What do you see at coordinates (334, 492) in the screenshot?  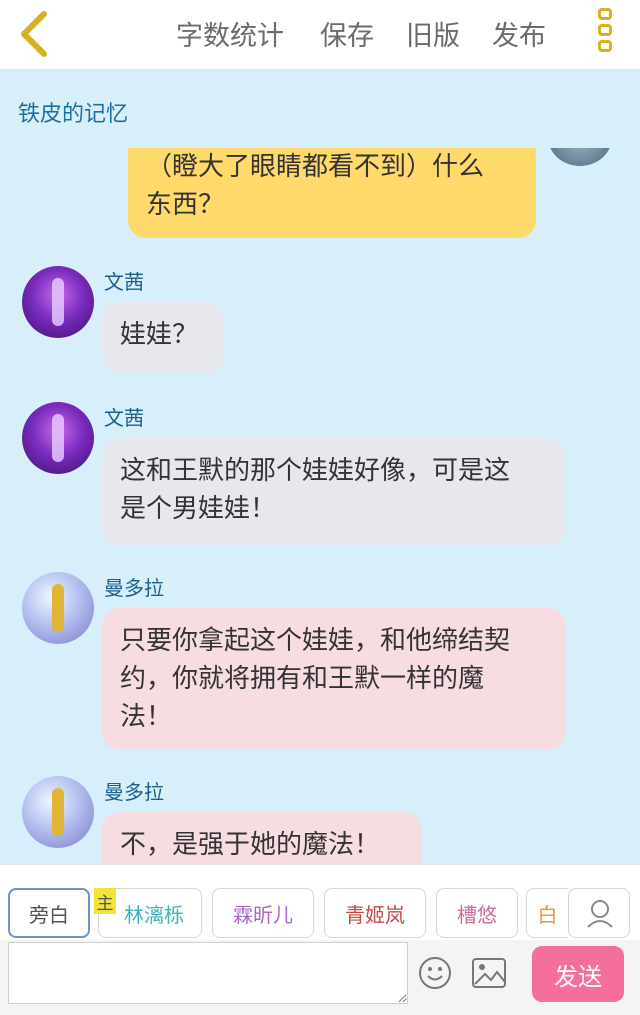 I see `message-bubble: 这和王默的那个娃娃好像，可是这 是个男娃娃！` at bounding box center [334, 492].